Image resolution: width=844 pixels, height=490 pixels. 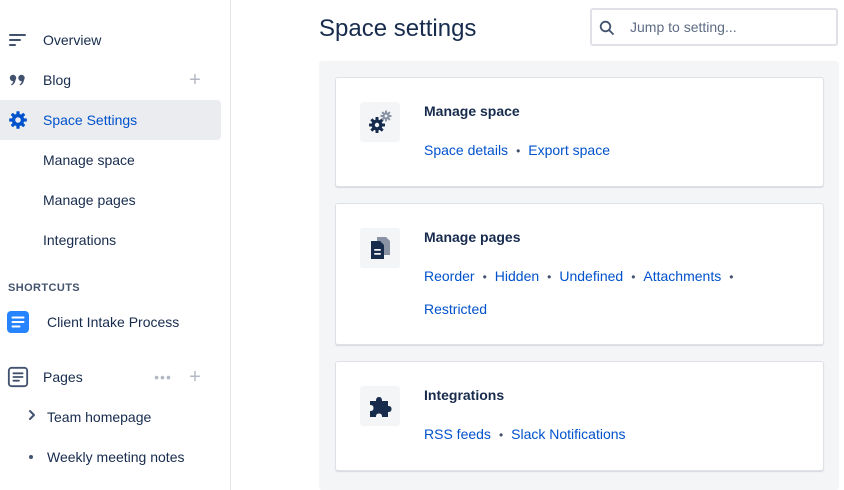 What do you see at coordinates (113, 322) in the screenshot?
I see `shortcut-label: Client Intake Process` at bounding box center [113, 322].